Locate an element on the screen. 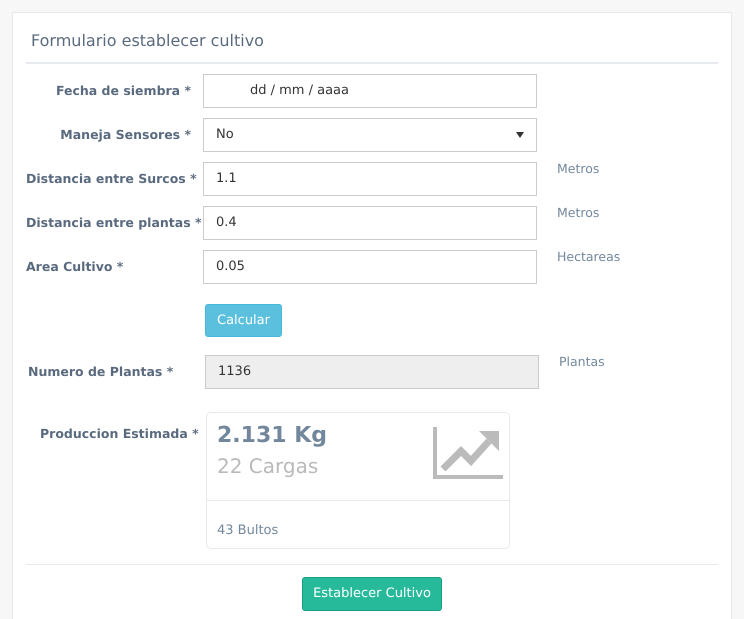 This screenshot has width=744, height=619. field-label: Distancia entre plantas * is located at coordinates (114, 223).